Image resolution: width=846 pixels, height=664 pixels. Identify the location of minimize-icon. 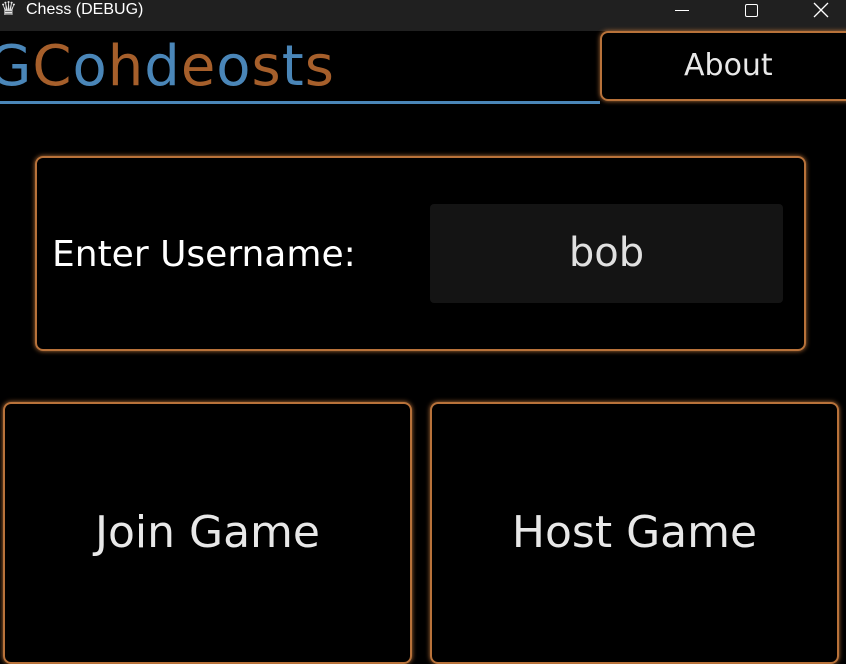
(682, 10).